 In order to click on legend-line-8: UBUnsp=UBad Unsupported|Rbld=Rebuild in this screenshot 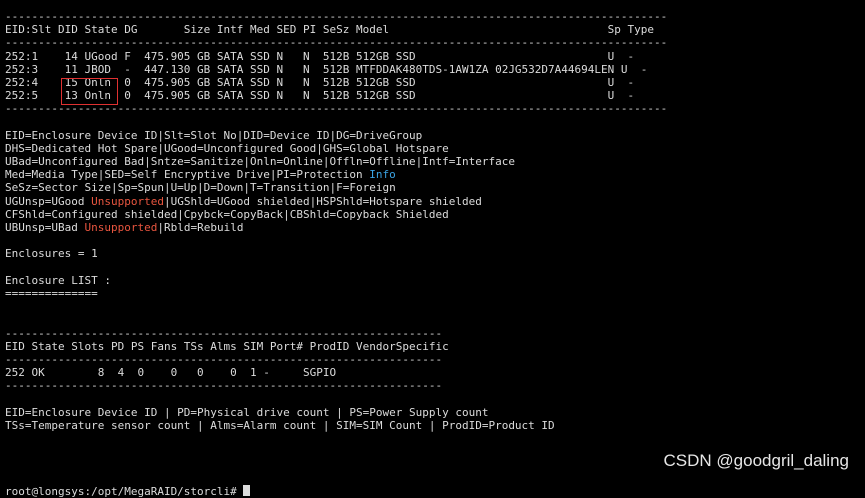, I will do `click(435, 227)`.